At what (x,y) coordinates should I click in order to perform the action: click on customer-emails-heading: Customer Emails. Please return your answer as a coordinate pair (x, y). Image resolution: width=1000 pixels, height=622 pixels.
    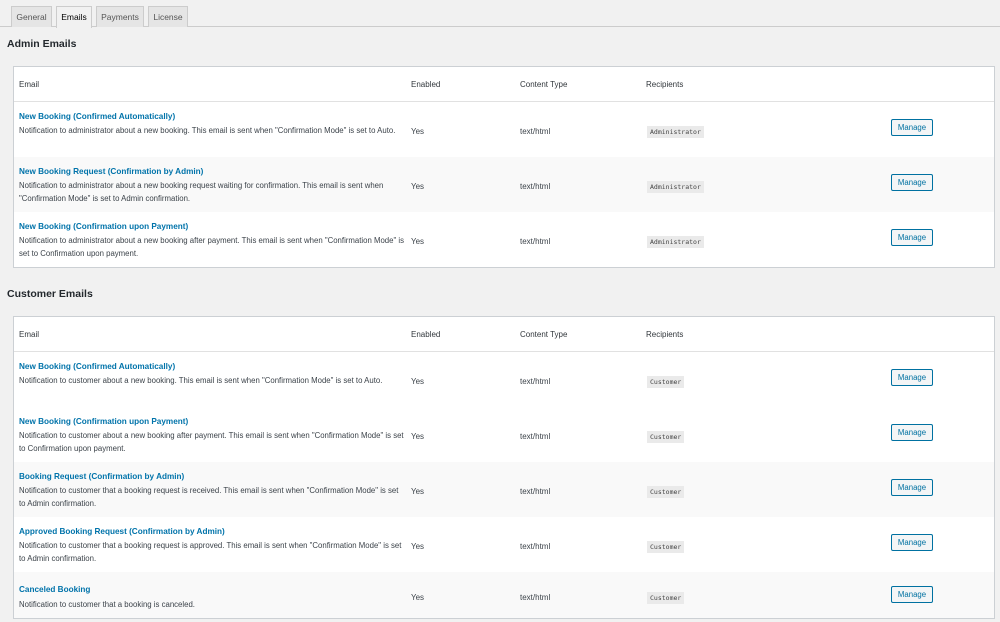
    Looking at the image, I should click on (50, 294).